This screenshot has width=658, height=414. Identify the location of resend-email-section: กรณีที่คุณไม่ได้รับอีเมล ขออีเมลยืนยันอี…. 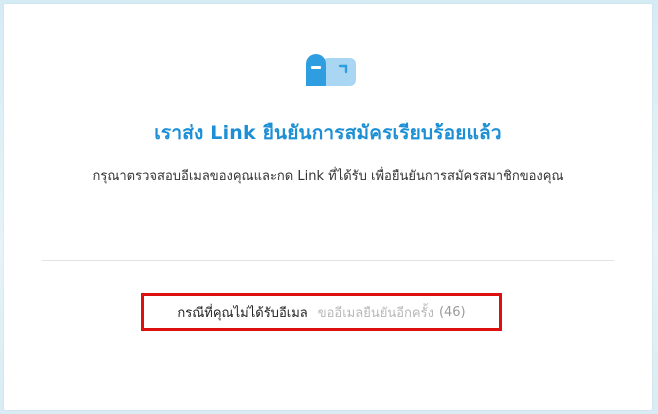
(321, 312).